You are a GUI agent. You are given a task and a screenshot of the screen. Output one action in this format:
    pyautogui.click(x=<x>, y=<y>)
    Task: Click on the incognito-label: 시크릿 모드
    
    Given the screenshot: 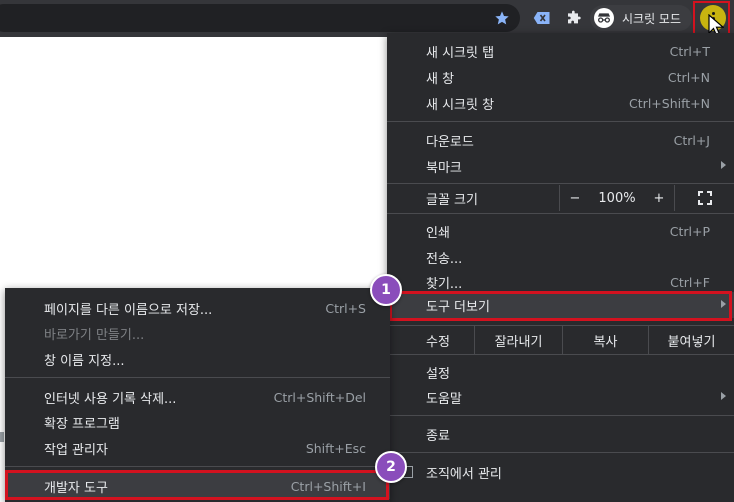 What is the action you would take?
    pyautogui.click(x=652, y=18)
    